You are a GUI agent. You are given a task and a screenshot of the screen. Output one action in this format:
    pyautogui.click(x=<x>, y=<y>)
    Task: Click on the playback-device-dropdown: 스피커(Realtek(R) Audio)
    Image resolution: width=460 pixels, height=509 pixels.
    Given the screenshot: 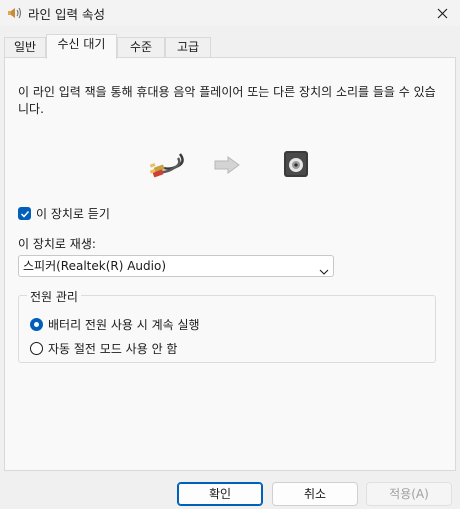 What is the action you would take?
    pyautogui.click(x=176, y=266)
    